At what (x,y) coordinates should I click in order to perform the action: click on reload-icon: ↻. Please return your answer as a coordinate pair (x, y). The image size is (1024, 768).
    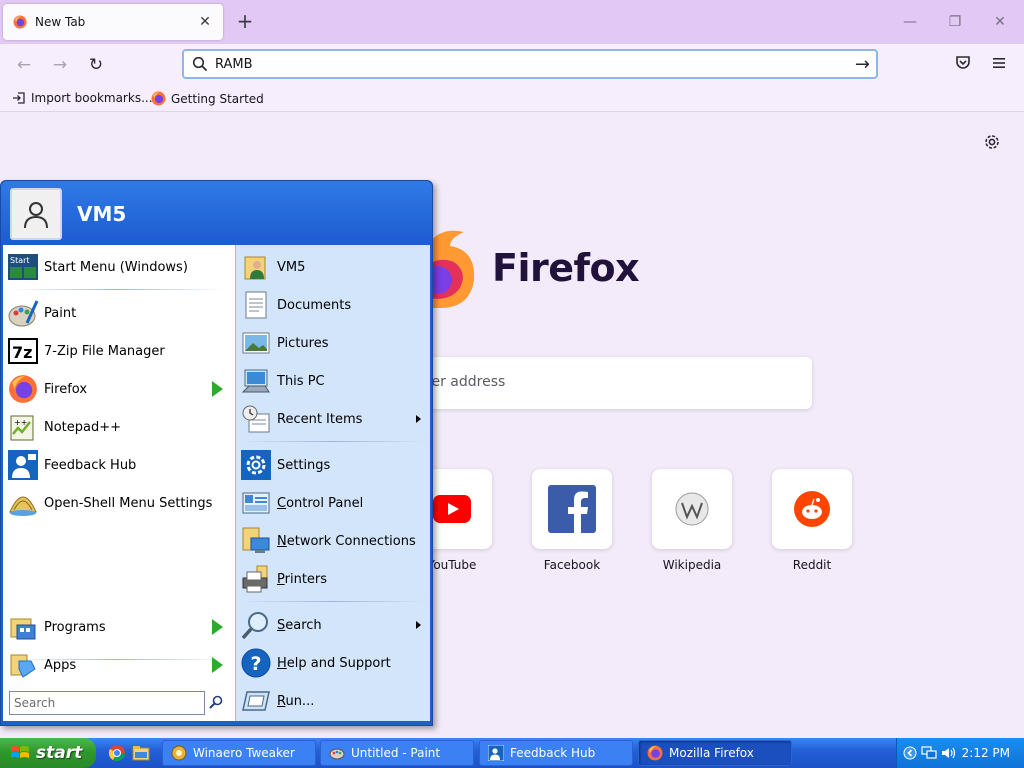
    Looking at the image, I should click on (96, 65).